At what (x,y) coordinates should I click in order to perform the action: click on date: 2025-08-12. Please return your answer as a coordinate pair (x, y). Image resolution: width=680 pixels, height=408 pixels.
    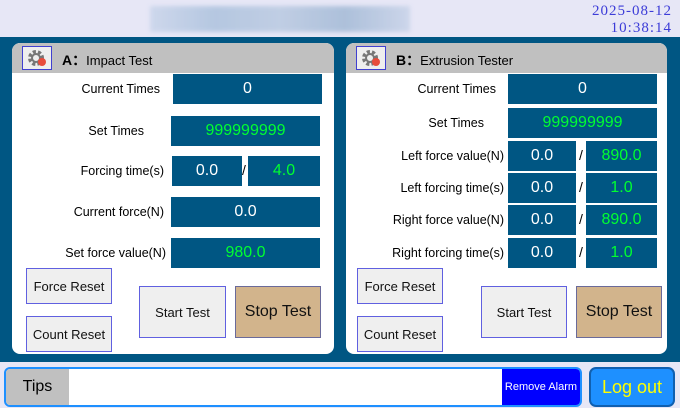
    Looking at the image, I should click on (632, 11).